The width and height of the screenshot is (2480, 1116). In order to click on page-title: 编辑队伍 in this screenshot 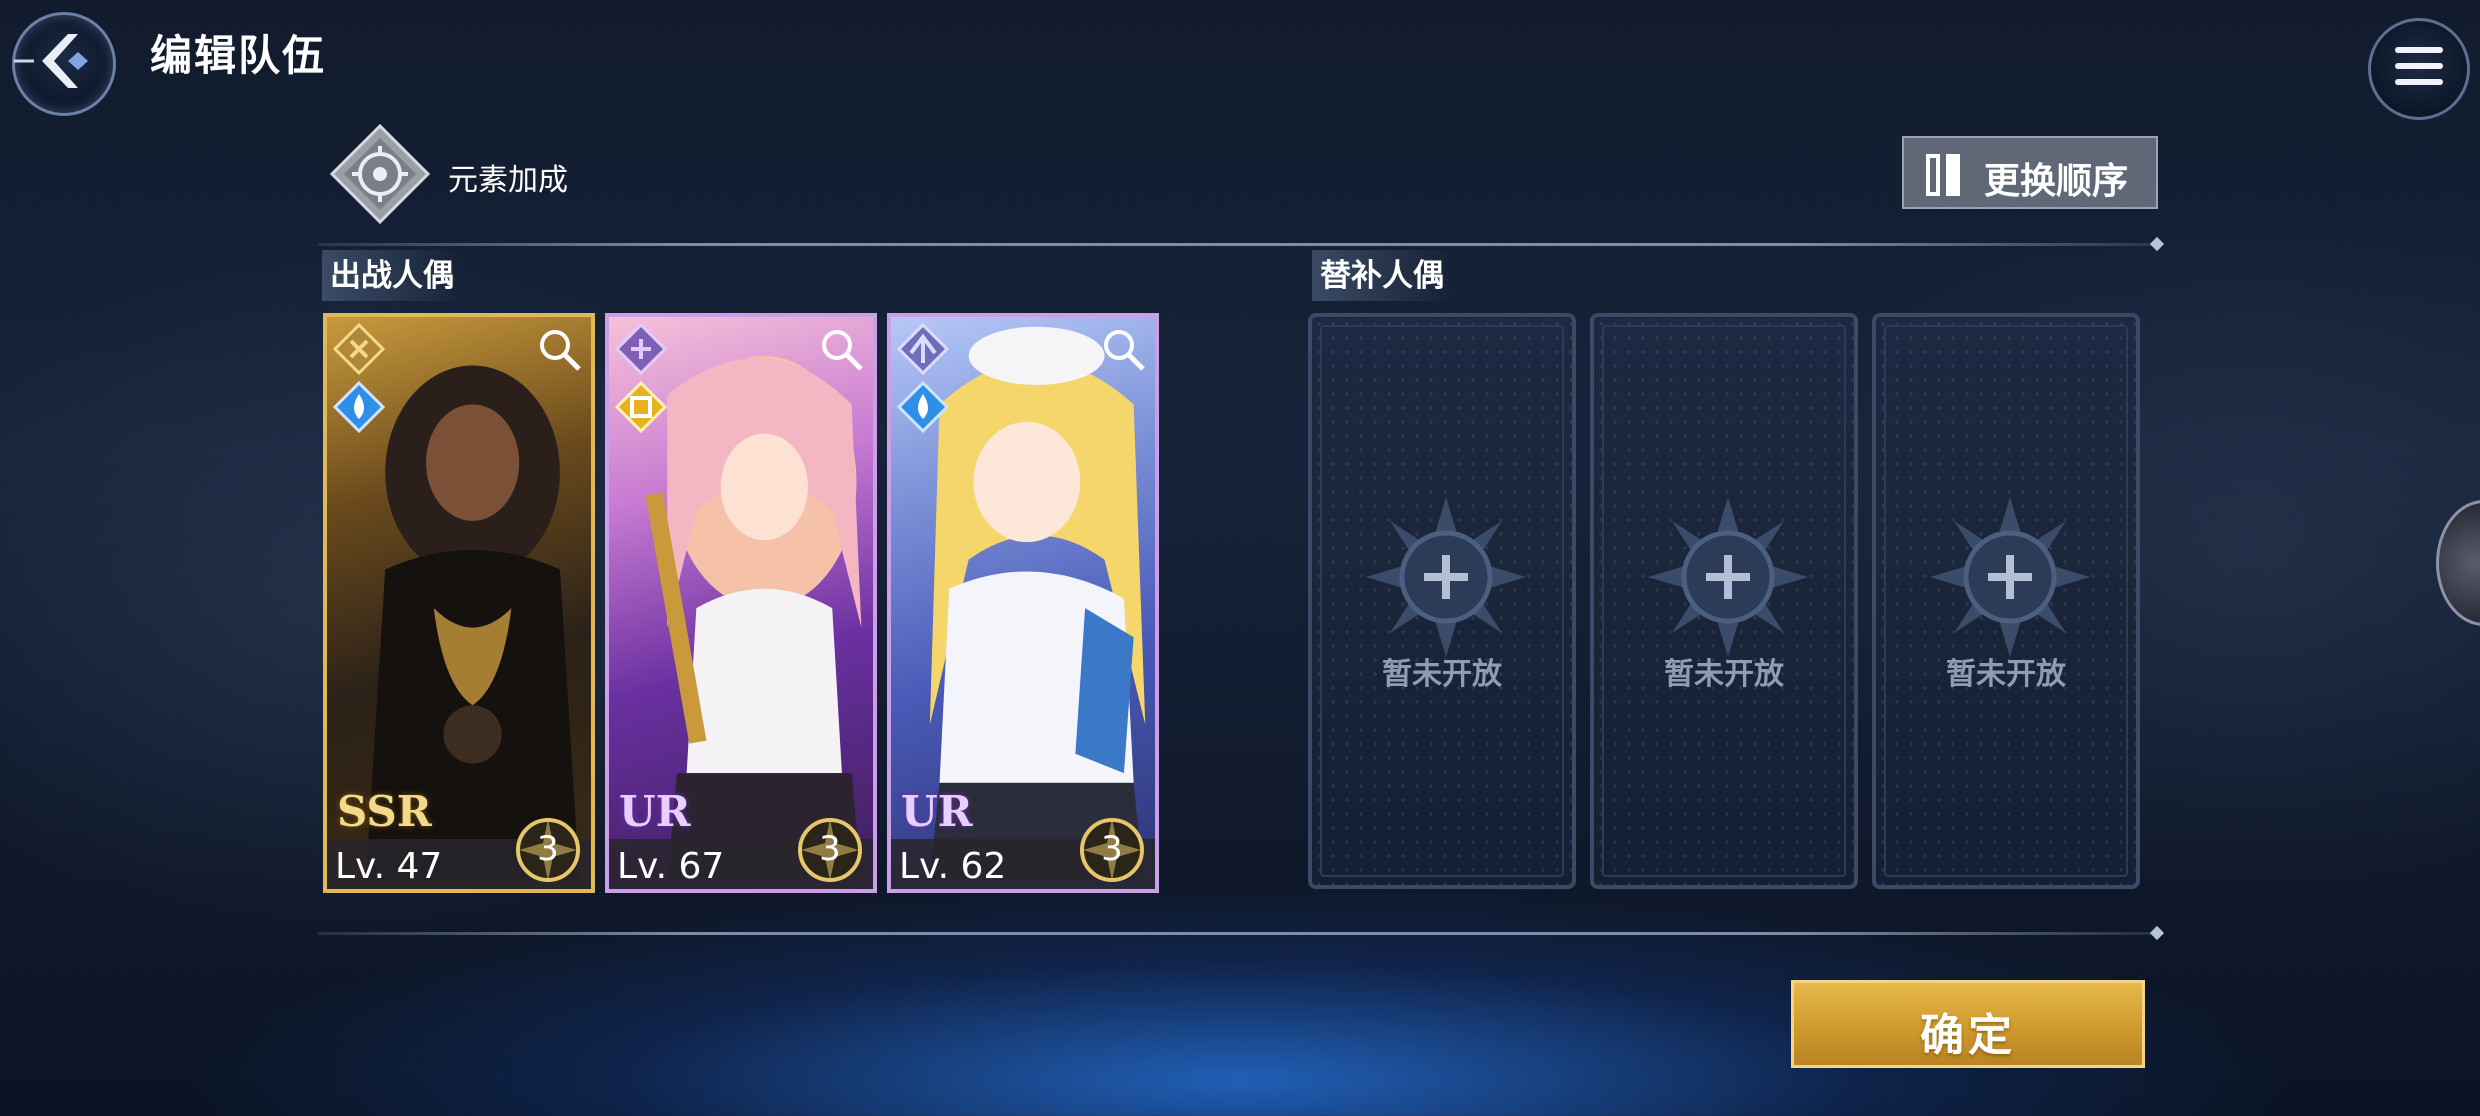, I will do `click(238, 55)`.